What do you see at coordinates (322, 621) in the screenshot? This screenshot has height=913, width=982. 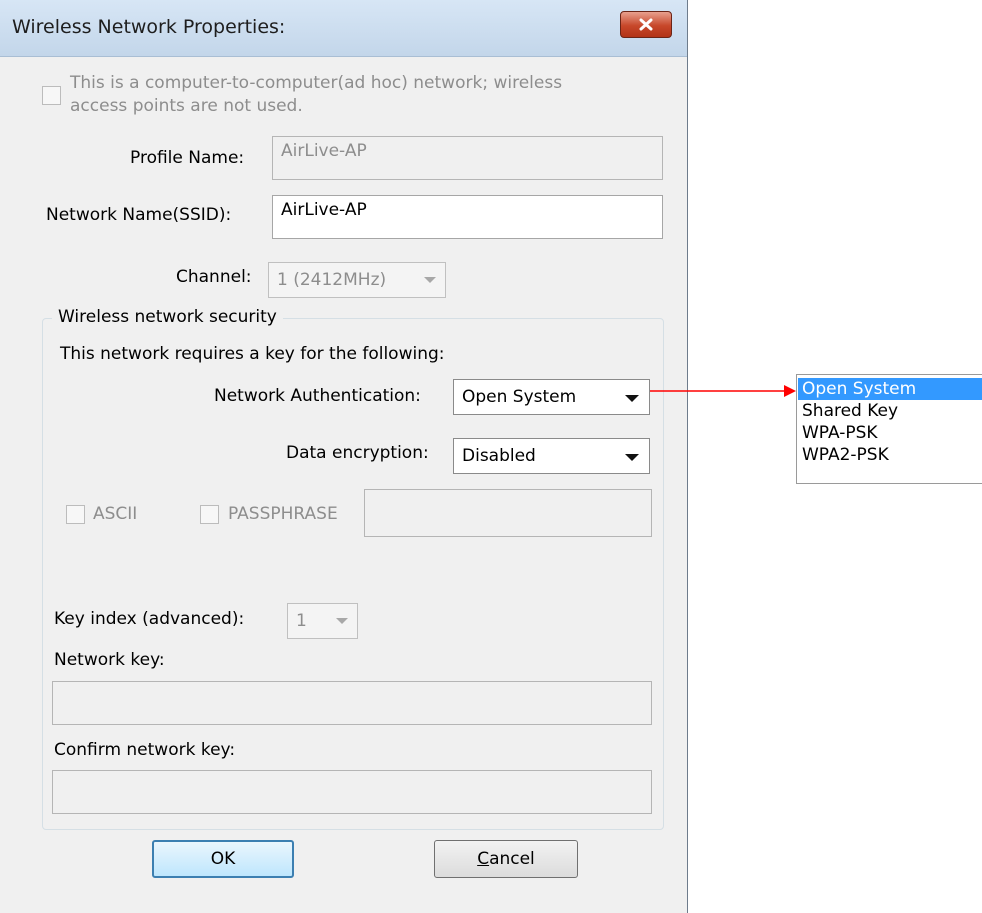 I see `key-index-select: 1` at bounding box center [322, 621].